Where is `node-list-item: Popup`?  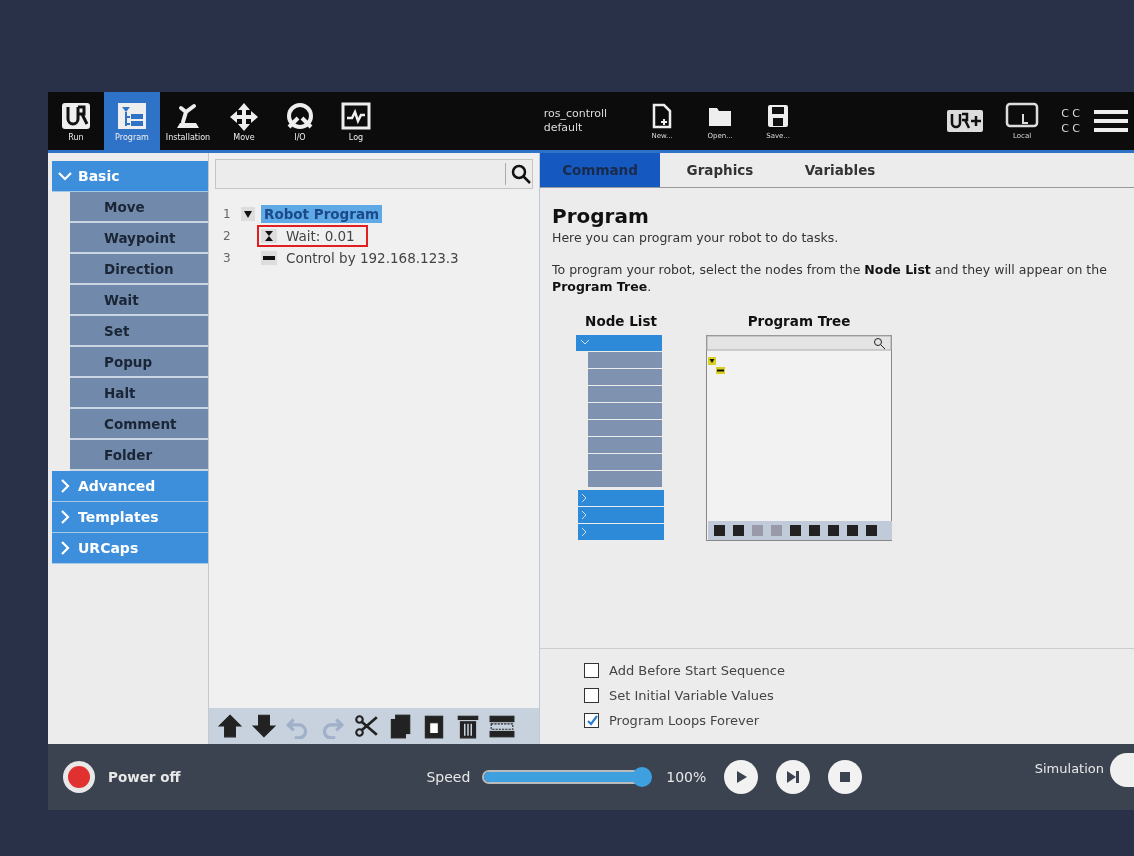 node-list-item: Popup is located at coordinates (139, 362).